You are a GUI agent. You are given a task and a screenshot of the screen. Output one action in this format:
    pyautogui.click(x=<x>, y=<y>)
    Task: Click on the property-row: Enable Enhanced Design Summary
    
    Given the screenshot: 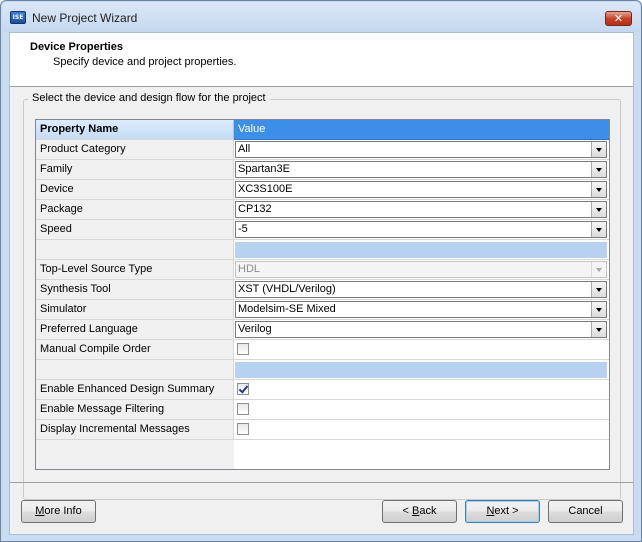 What is the action you would take?
    pyautogui.click(x=322, y=390)
    